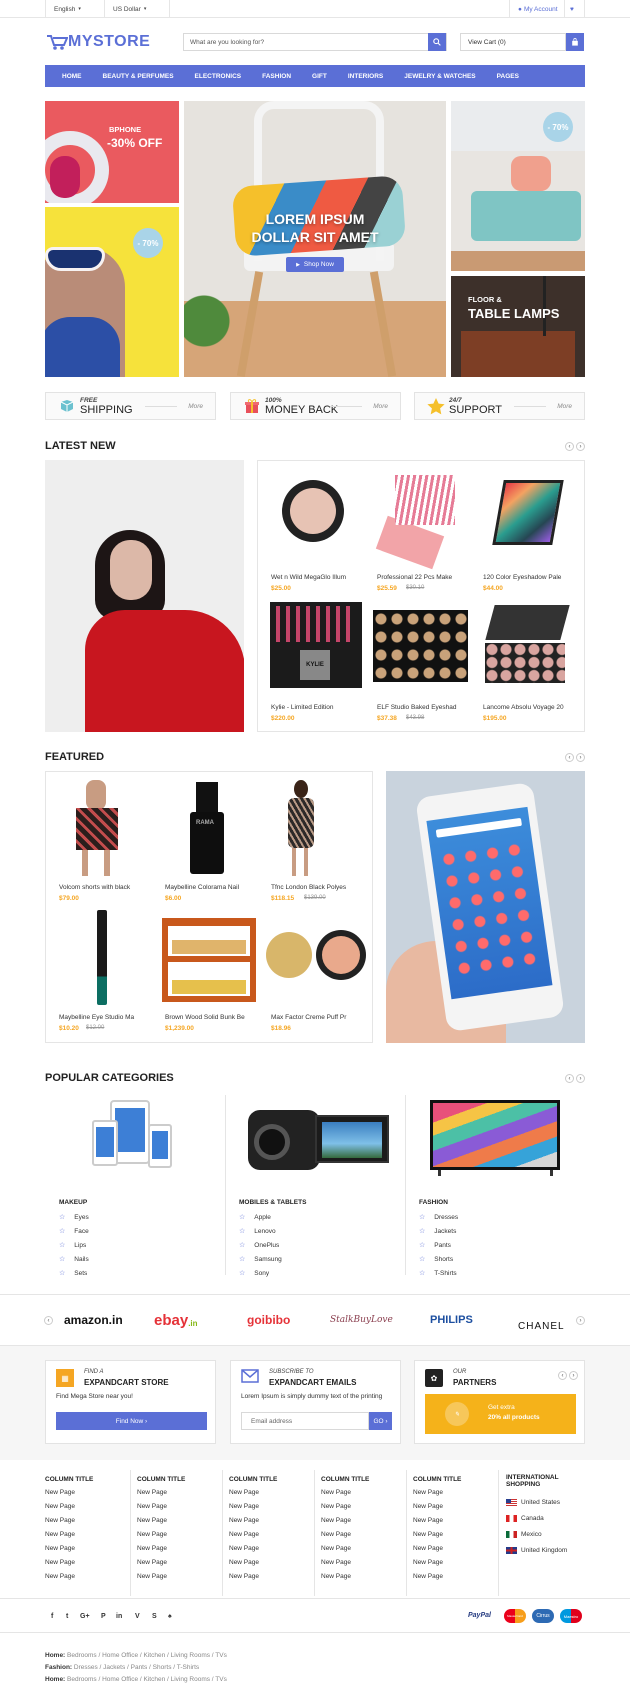 Image resolution: width=630 pixels, height=1697 pixels. Describe the element at coordinates (260, 1259) in the screenshot. I see `category-link: ☆ Samsung` at that location.